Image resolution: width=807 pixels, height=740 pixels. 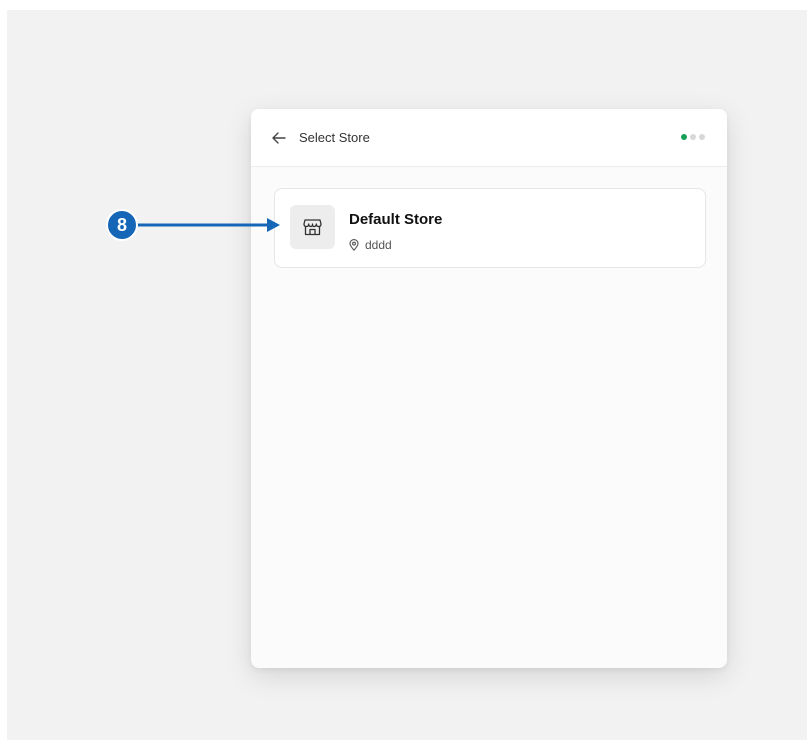 I want to click on store-icon-container, so click(x=312, y=227).